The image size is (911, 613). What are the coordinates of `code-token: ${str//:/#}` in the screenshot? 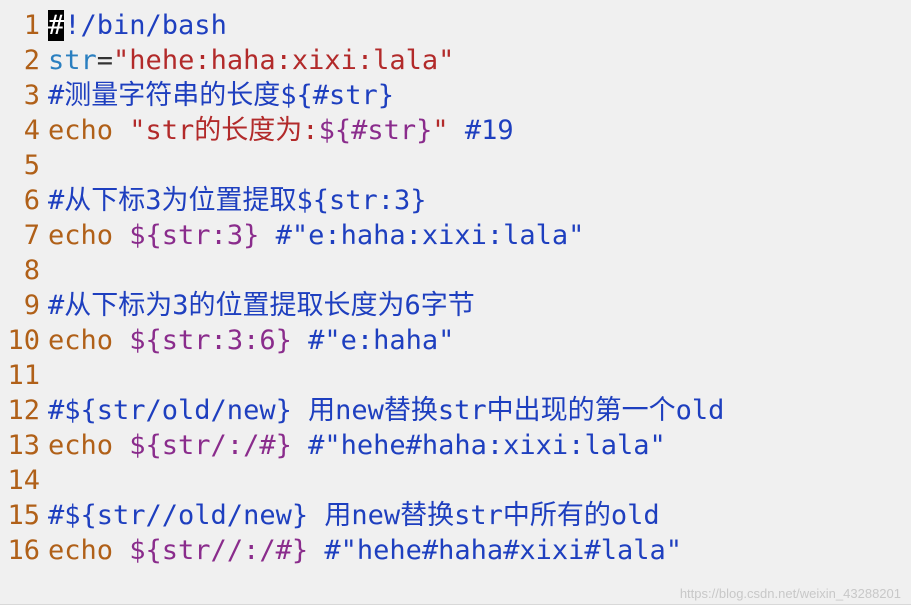 It's located at (219, 550).